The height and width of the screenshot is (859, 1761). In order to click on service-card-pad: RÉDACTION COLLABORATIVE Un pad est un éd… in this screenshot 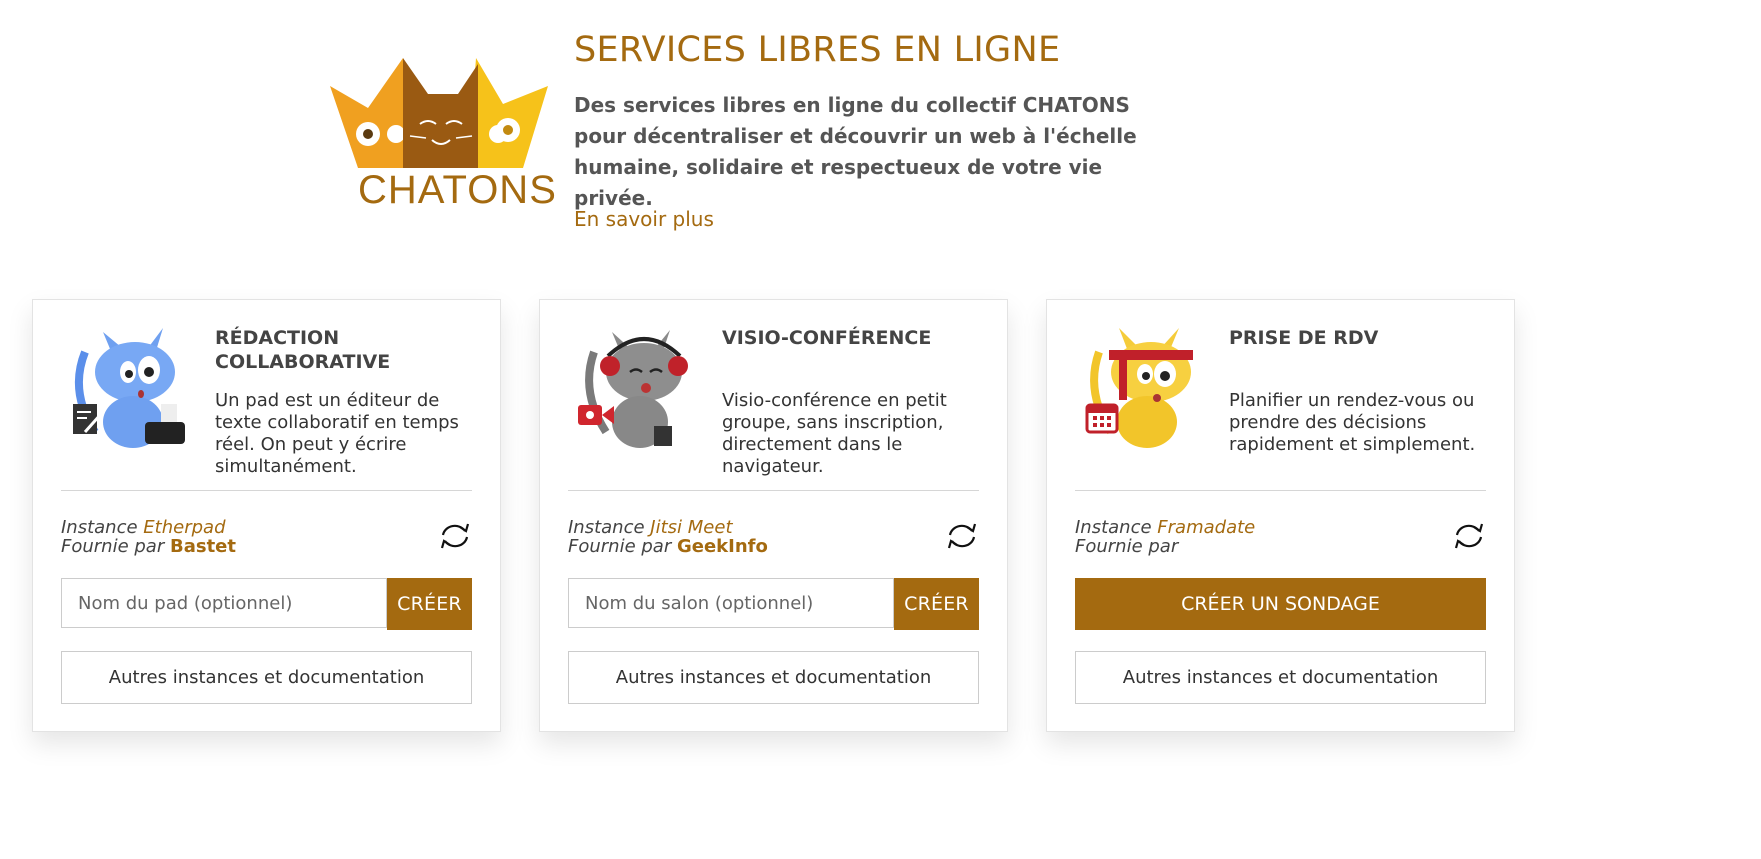, I will do `click(266, 515)`.